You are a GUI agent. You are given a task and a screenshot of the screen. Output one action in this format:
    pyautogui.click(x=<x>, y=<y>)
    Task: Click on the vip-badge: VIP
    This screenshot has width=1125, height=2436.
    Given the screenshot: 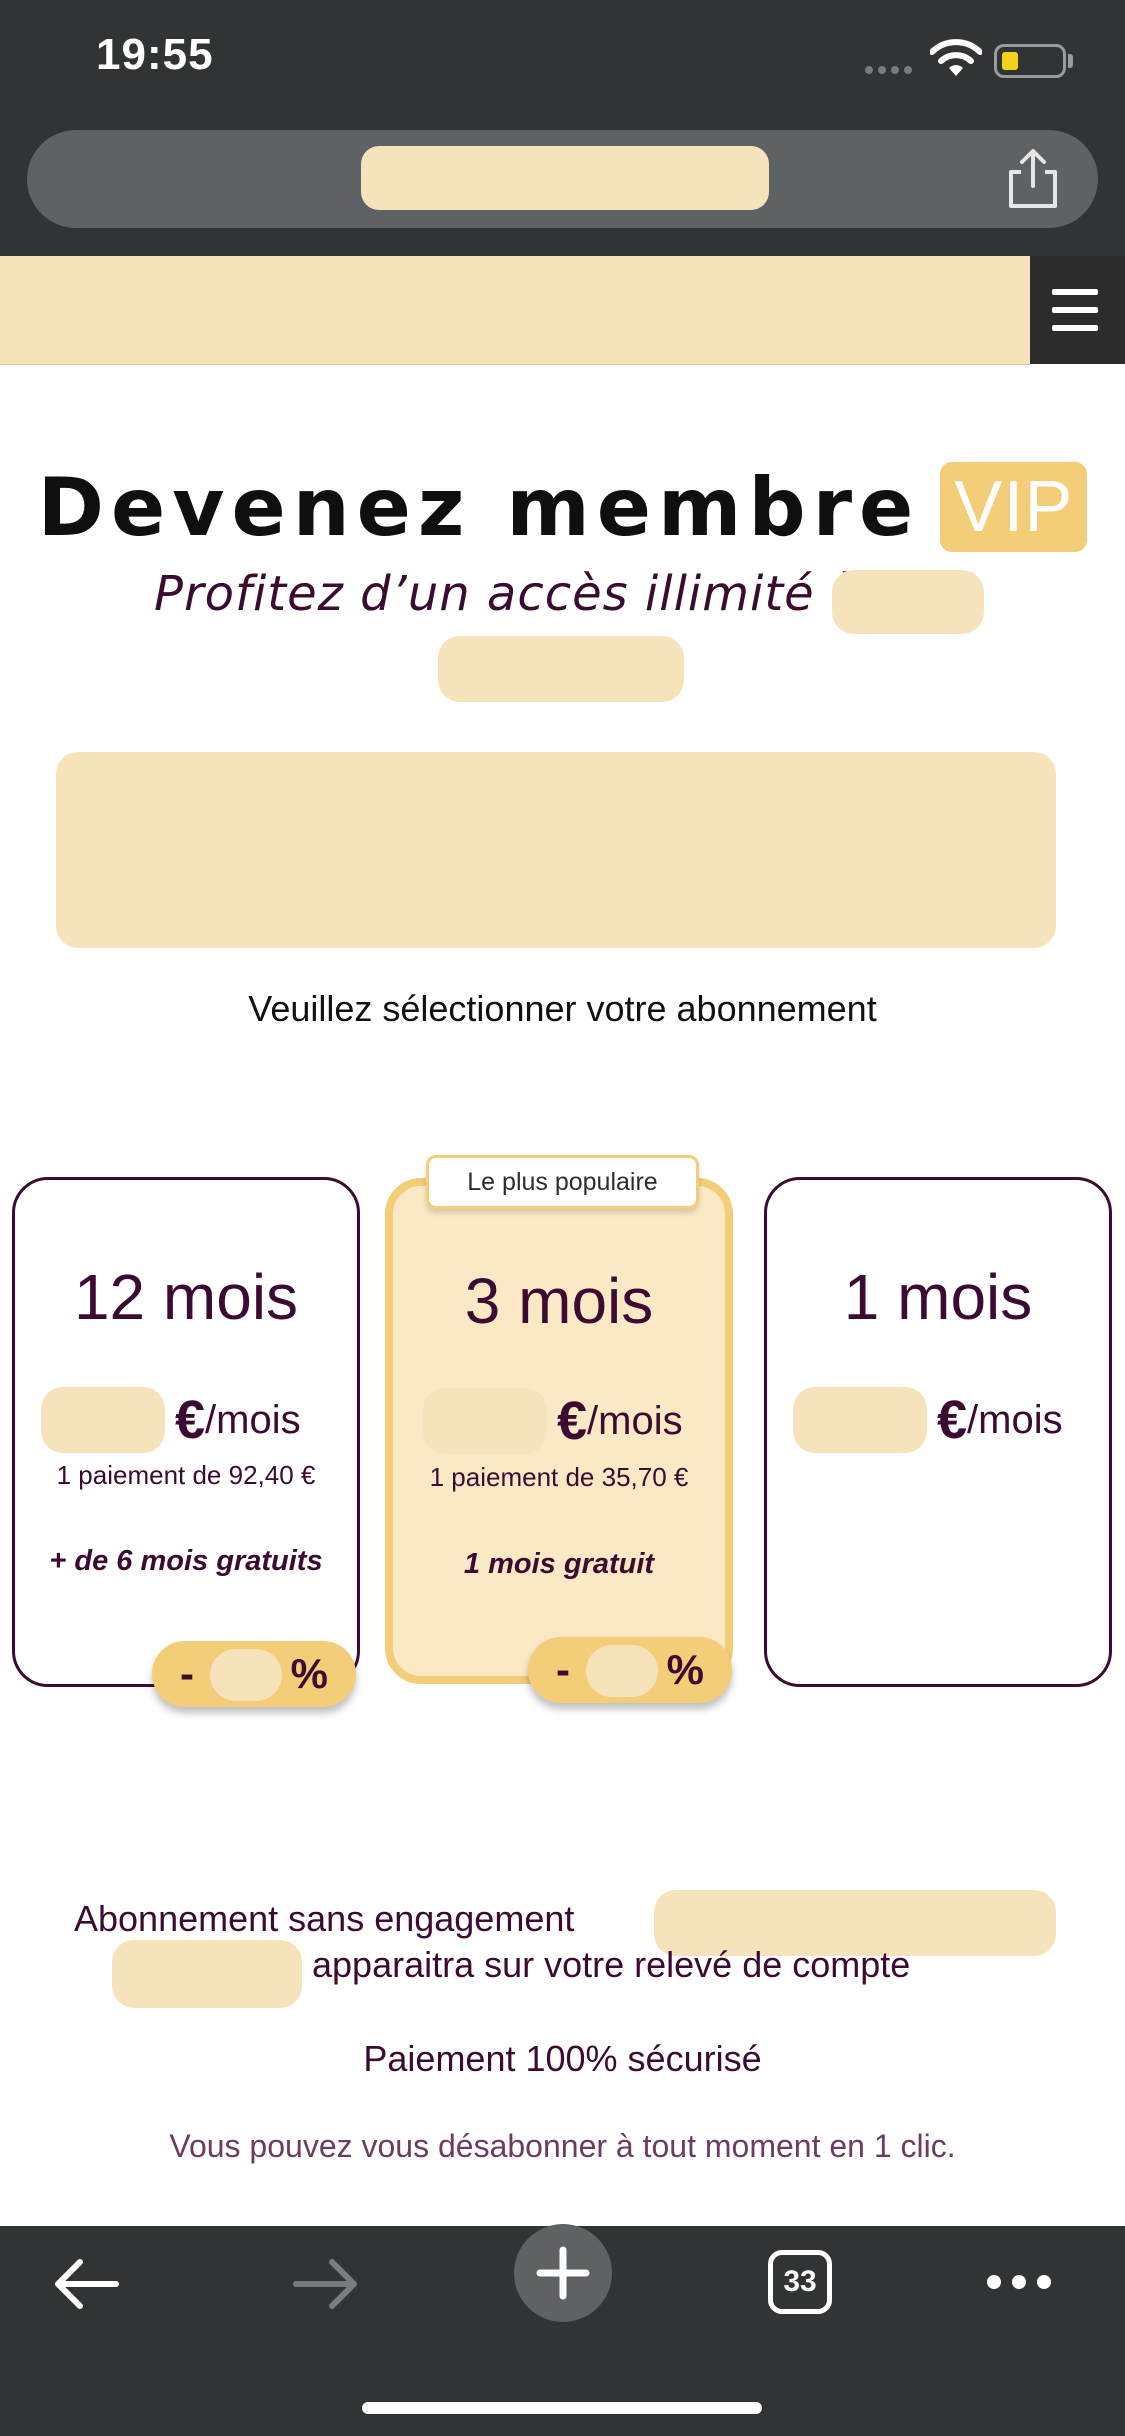 What is the action you would take?
    pyautogui.click(x=1014, y=507)
    